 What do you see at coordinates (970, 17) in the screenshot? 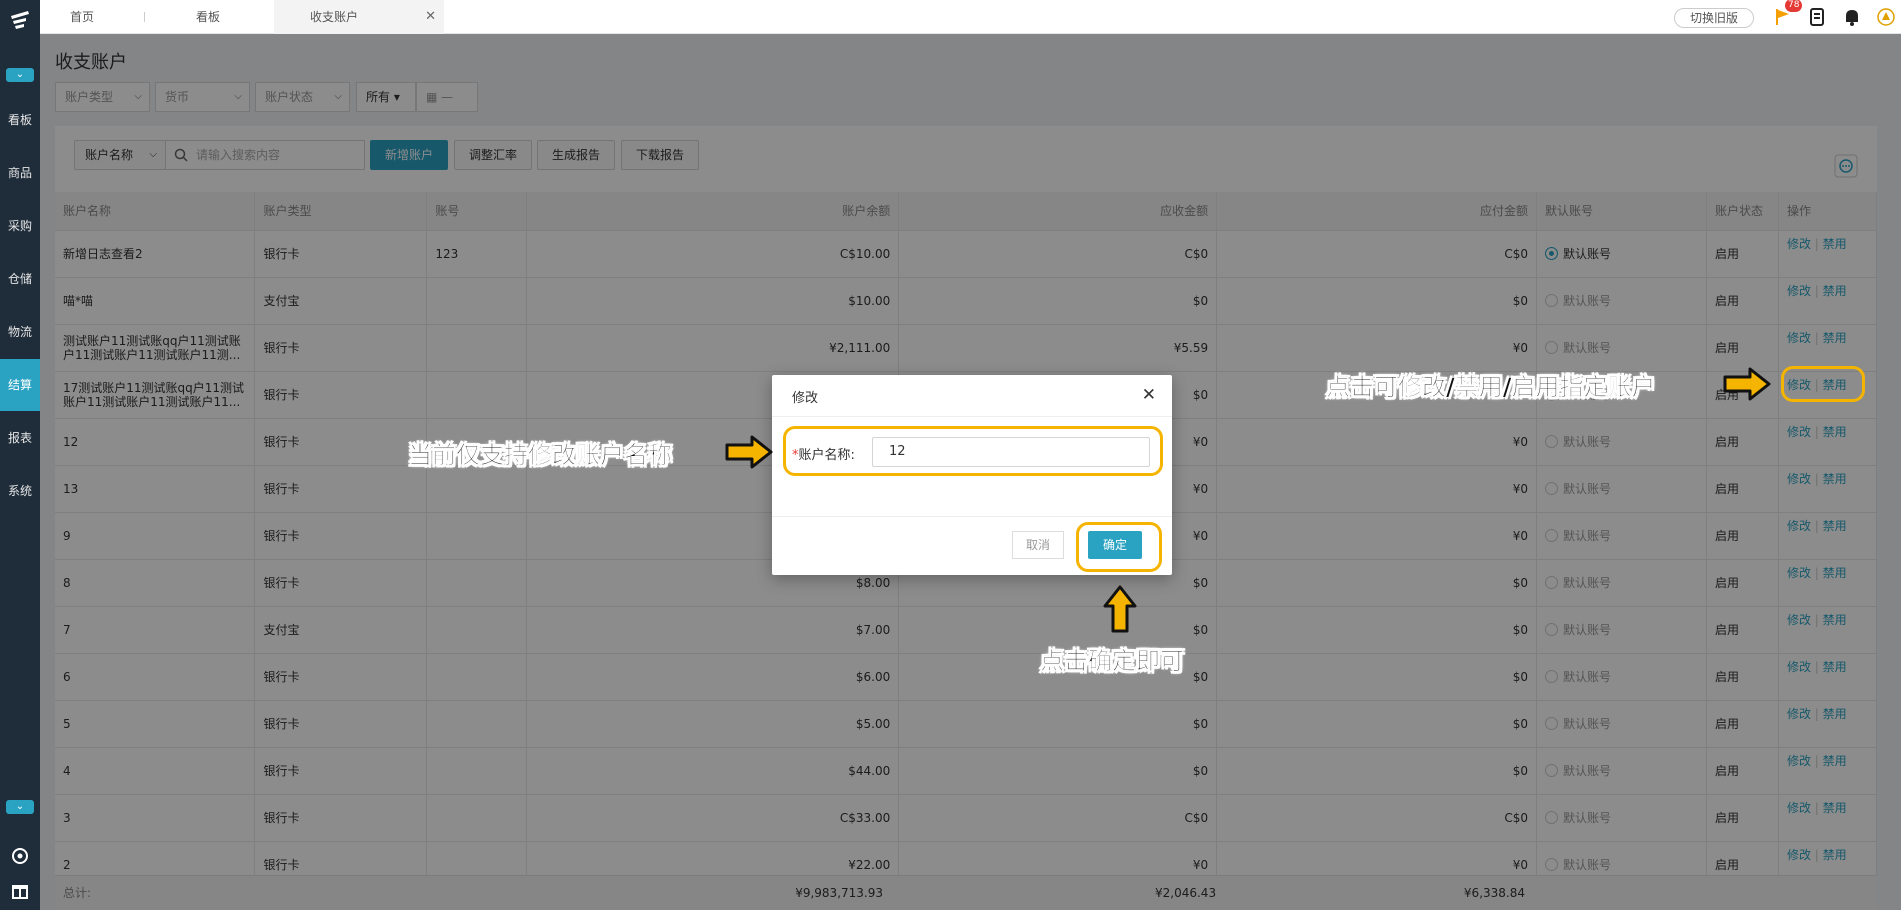
I see `topbar: 首页 看板 ✕ 收支账户 ✕ 切换旧版 78` at bounding box center [970, 17].